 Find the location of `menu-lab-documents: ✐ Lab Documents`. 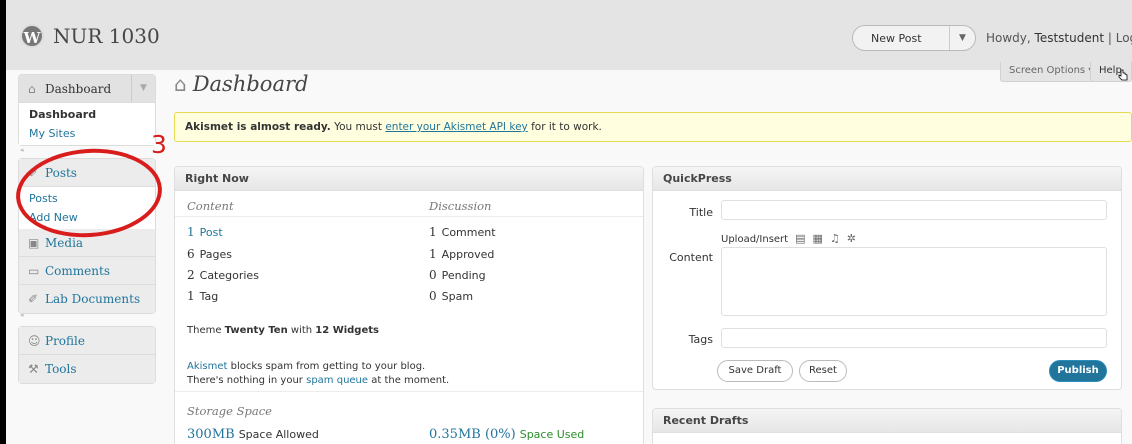

menu-lab-documents: ✐ Lab Documents is located at coordinates (87, 299).